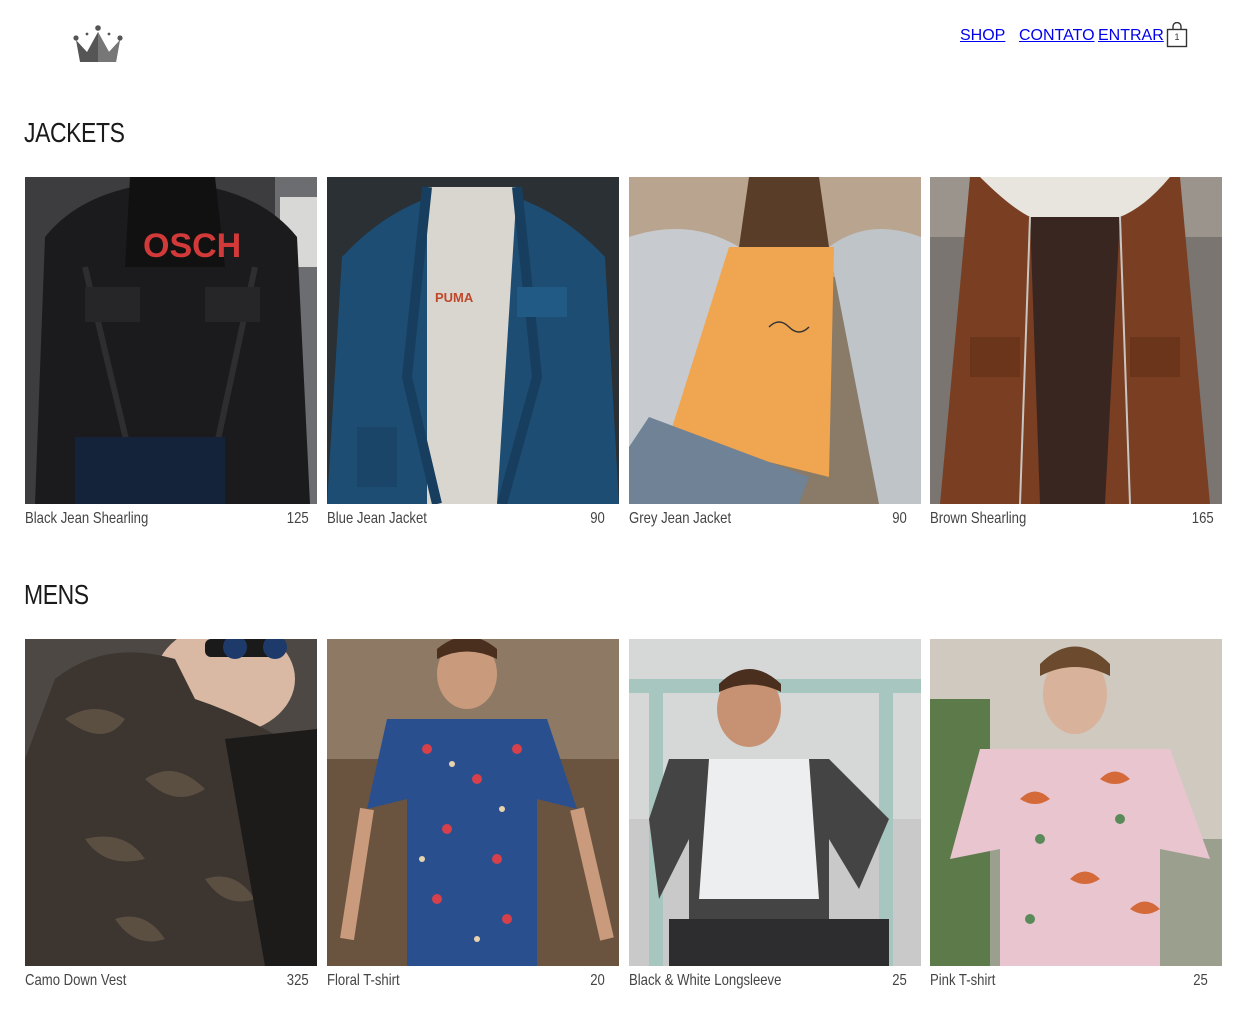 The image size is (1240, 1030). I want to click on product-card: OSCH Black Jean Shearling 125, so click(171, 362).